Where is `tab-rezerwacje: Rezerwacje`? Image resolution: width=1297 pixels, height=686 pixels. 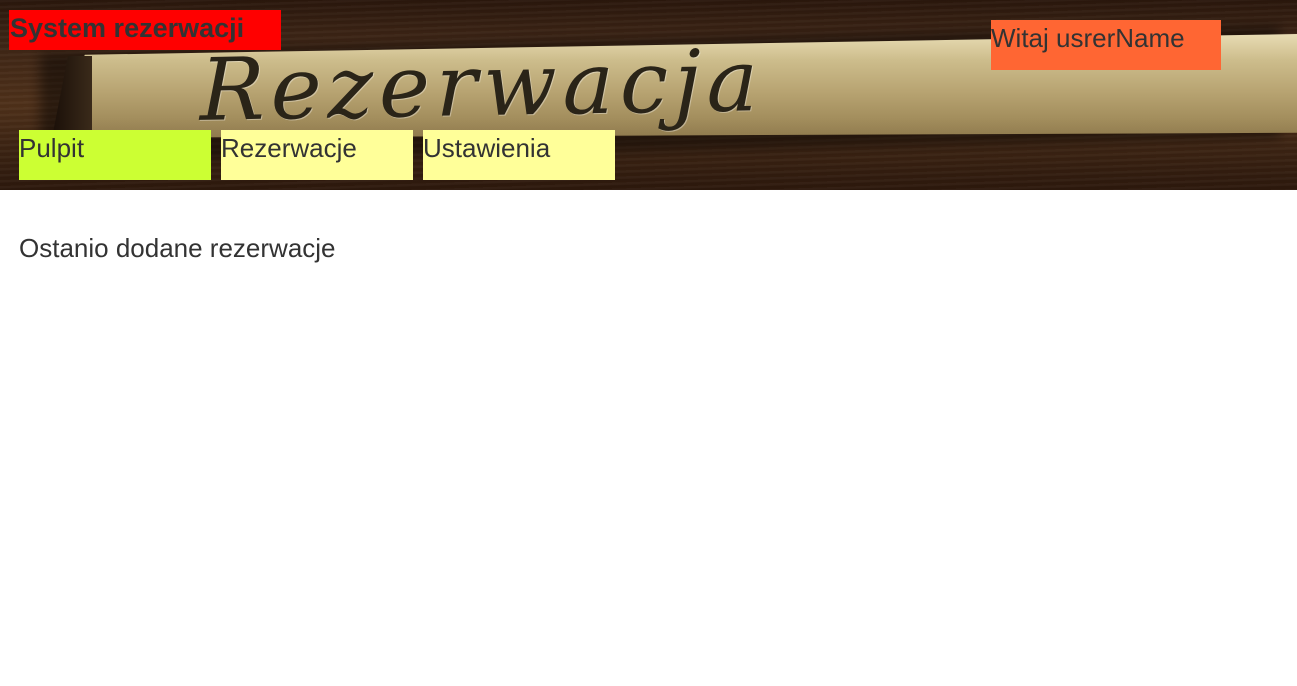 tab-rezerwacje: Rezerwacje is located at coordinates (317, 155).